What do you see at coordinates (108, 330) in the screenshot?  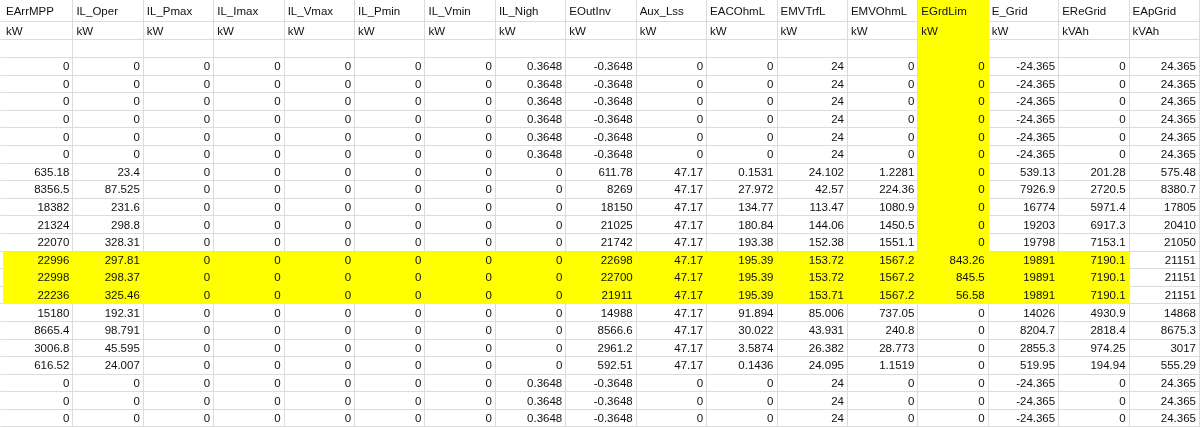 I see `table-cell: 98.791` at bounding box center [108, 330].